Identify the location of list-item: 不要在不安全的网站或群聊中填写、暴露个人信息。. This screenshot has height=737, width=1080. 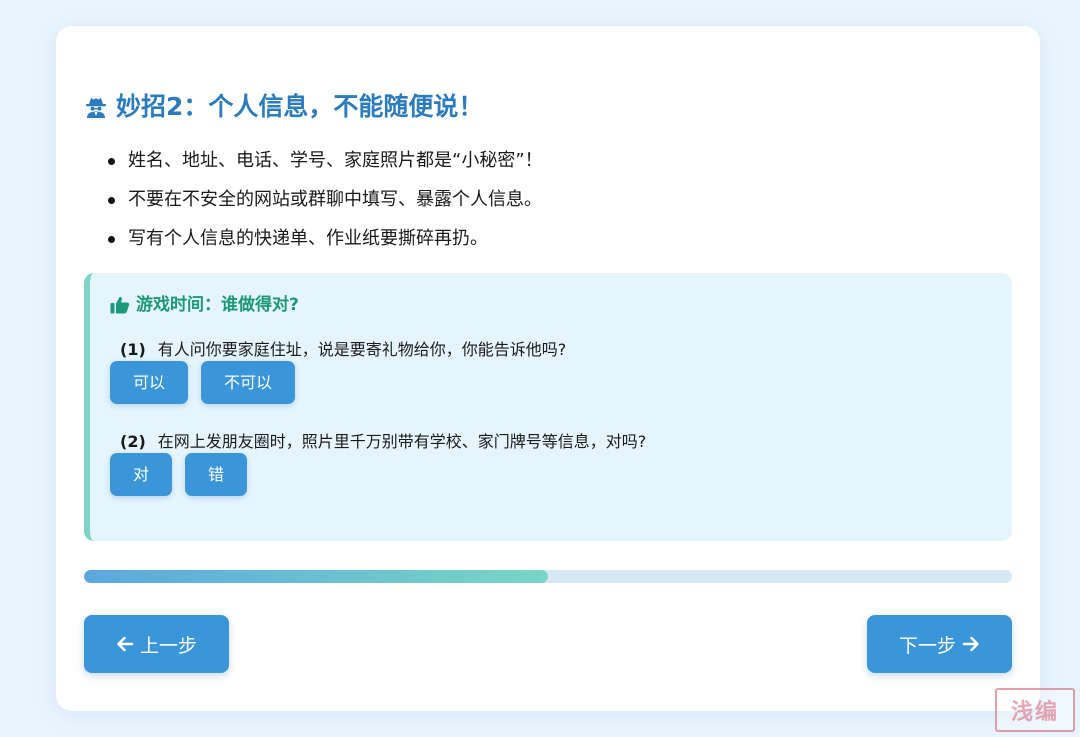
(323, 204).